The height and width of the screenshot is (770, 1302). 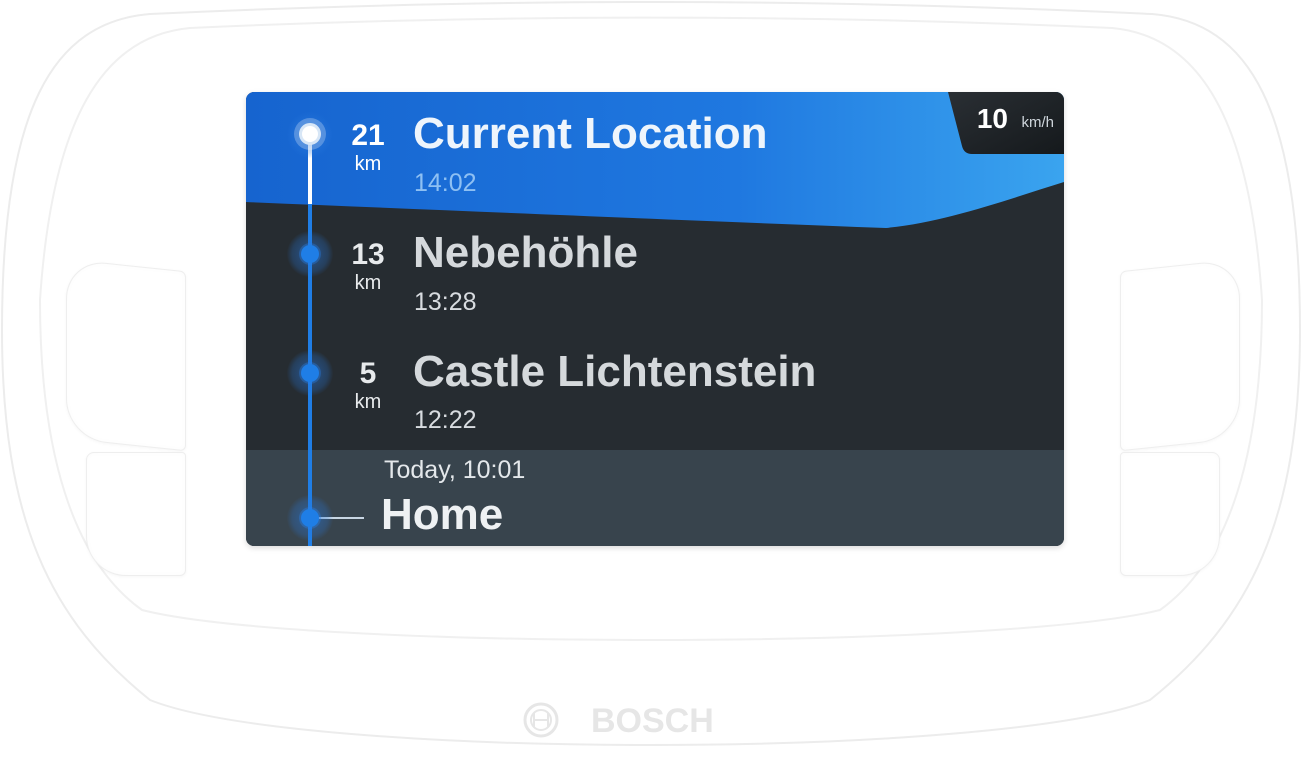 I want to click on current-location-marker, so click(x=310, y=134).